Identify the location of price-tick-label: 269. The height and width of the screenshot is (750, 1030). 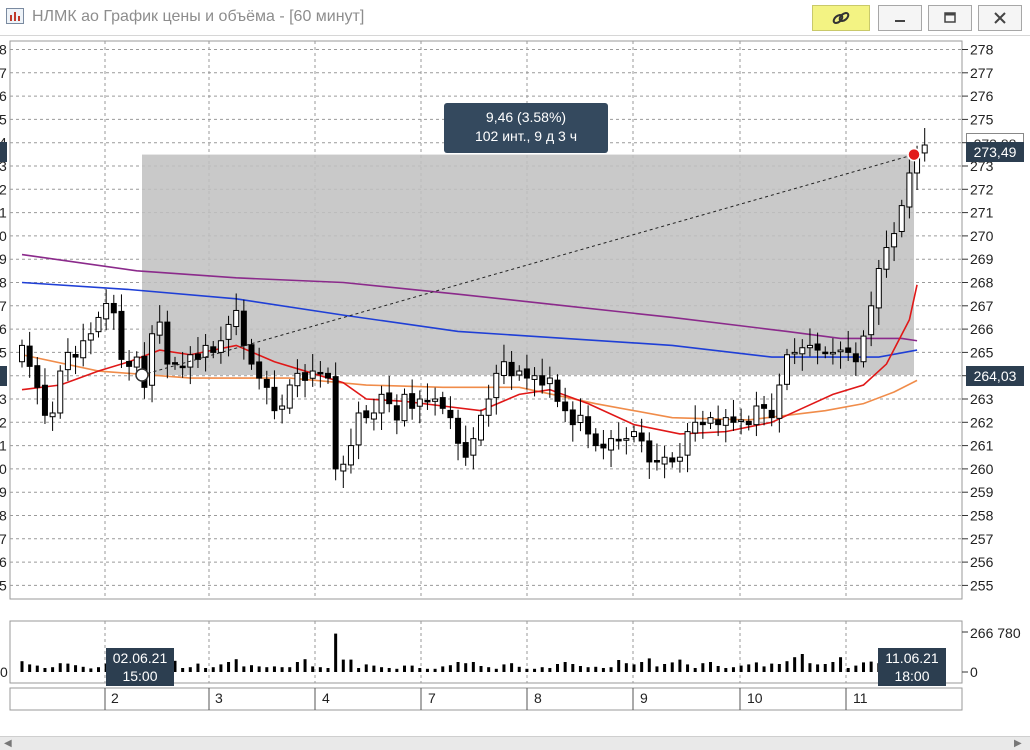
(982, 259).